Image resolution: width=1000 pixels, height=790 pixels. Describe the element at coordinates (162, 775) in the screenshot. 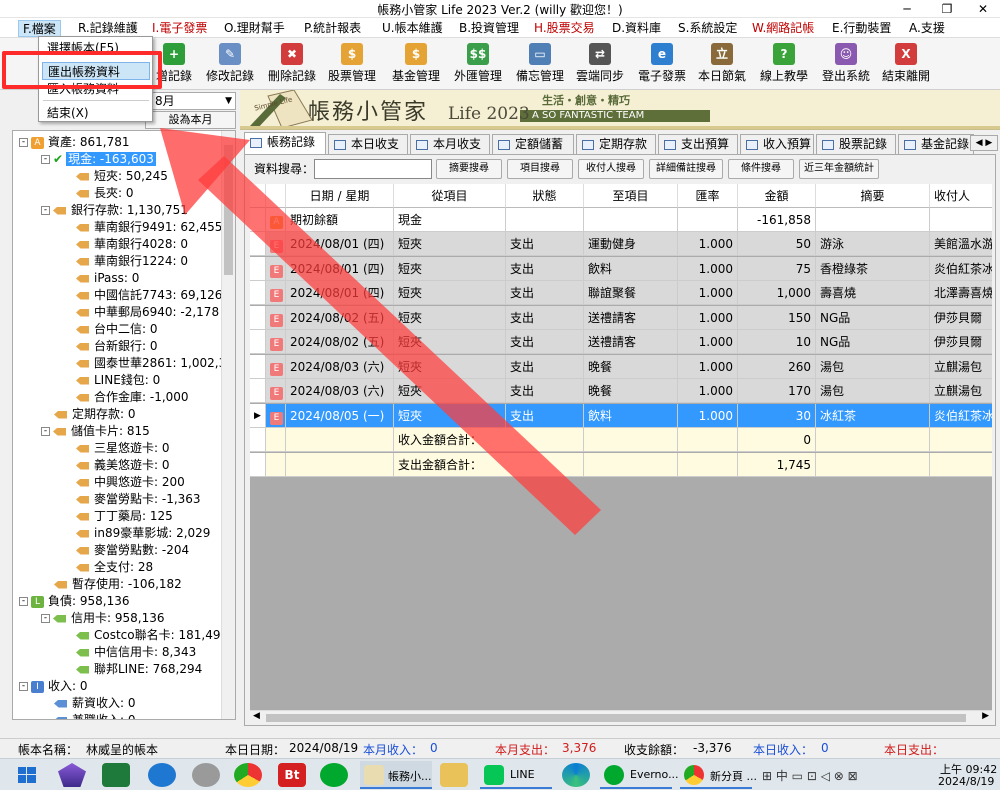

I see `edge-legacy-icon` at that location.